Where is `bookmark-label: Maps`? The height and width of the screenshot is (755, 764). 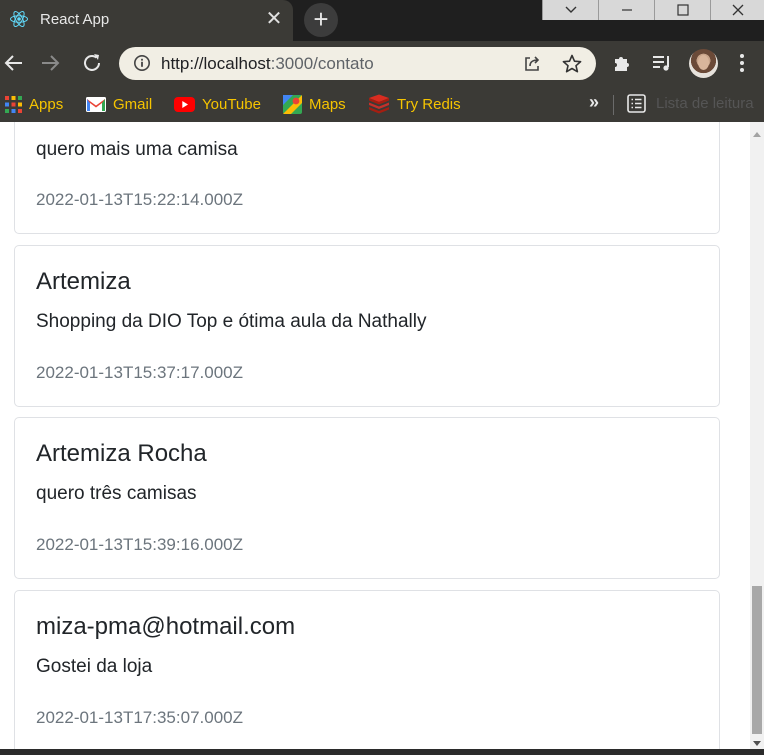
bookmark-label: Maps is located at coordinates (327, 104).